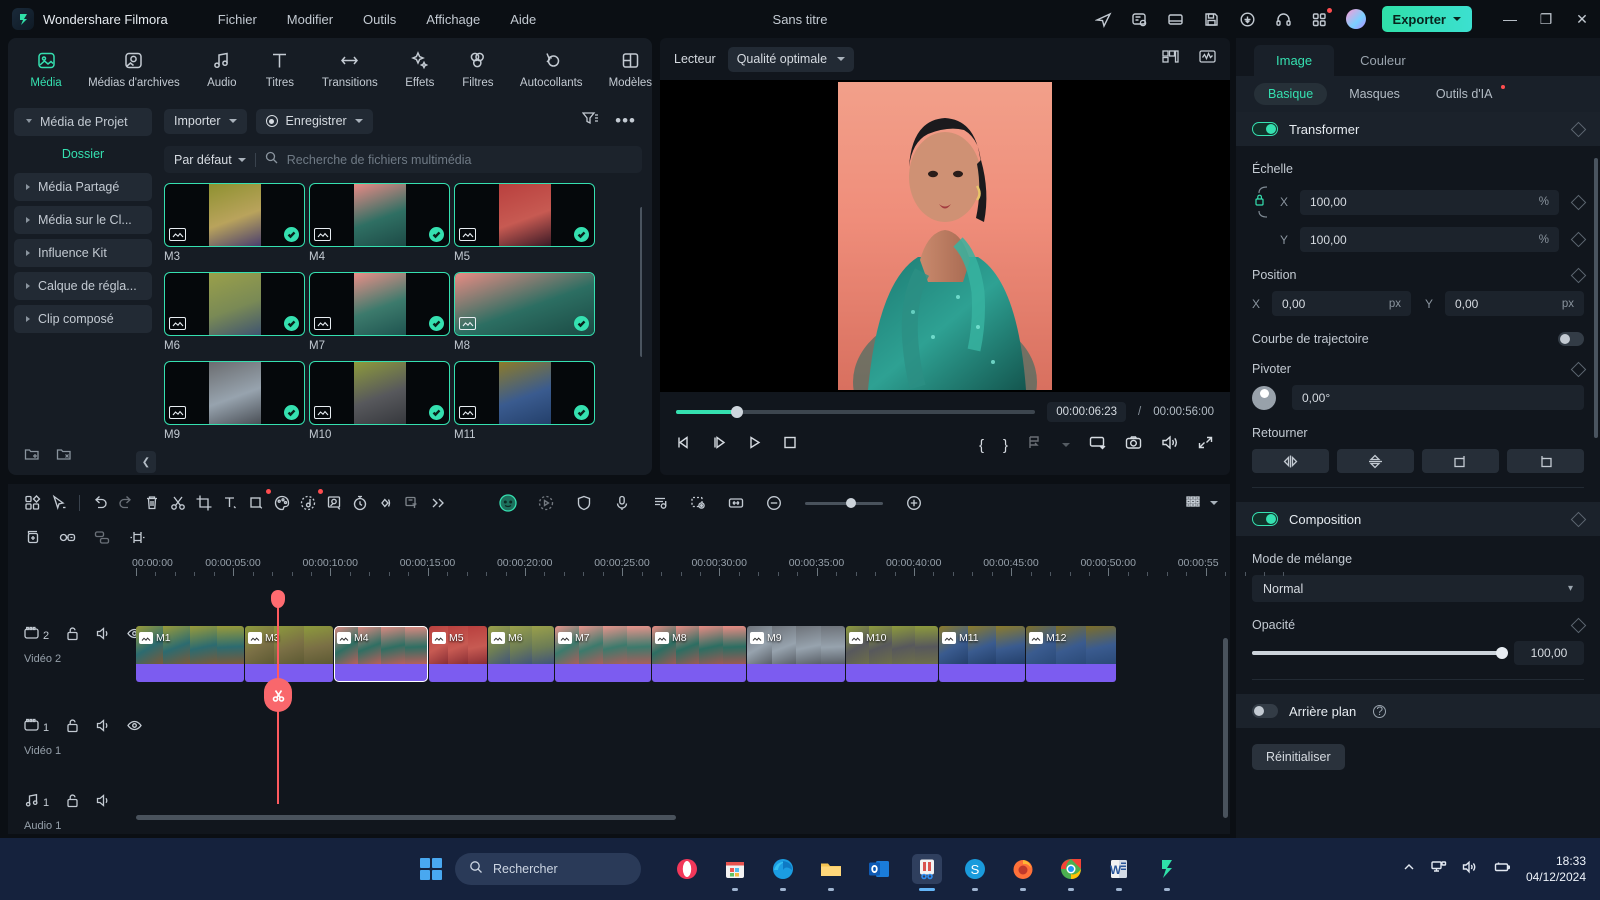 This screenshot has width=1600, height=900. What do you see at coordinates (280, 69) in the screenshot?
I see `tab-titles: Titres` at bounding box center [280, 69].